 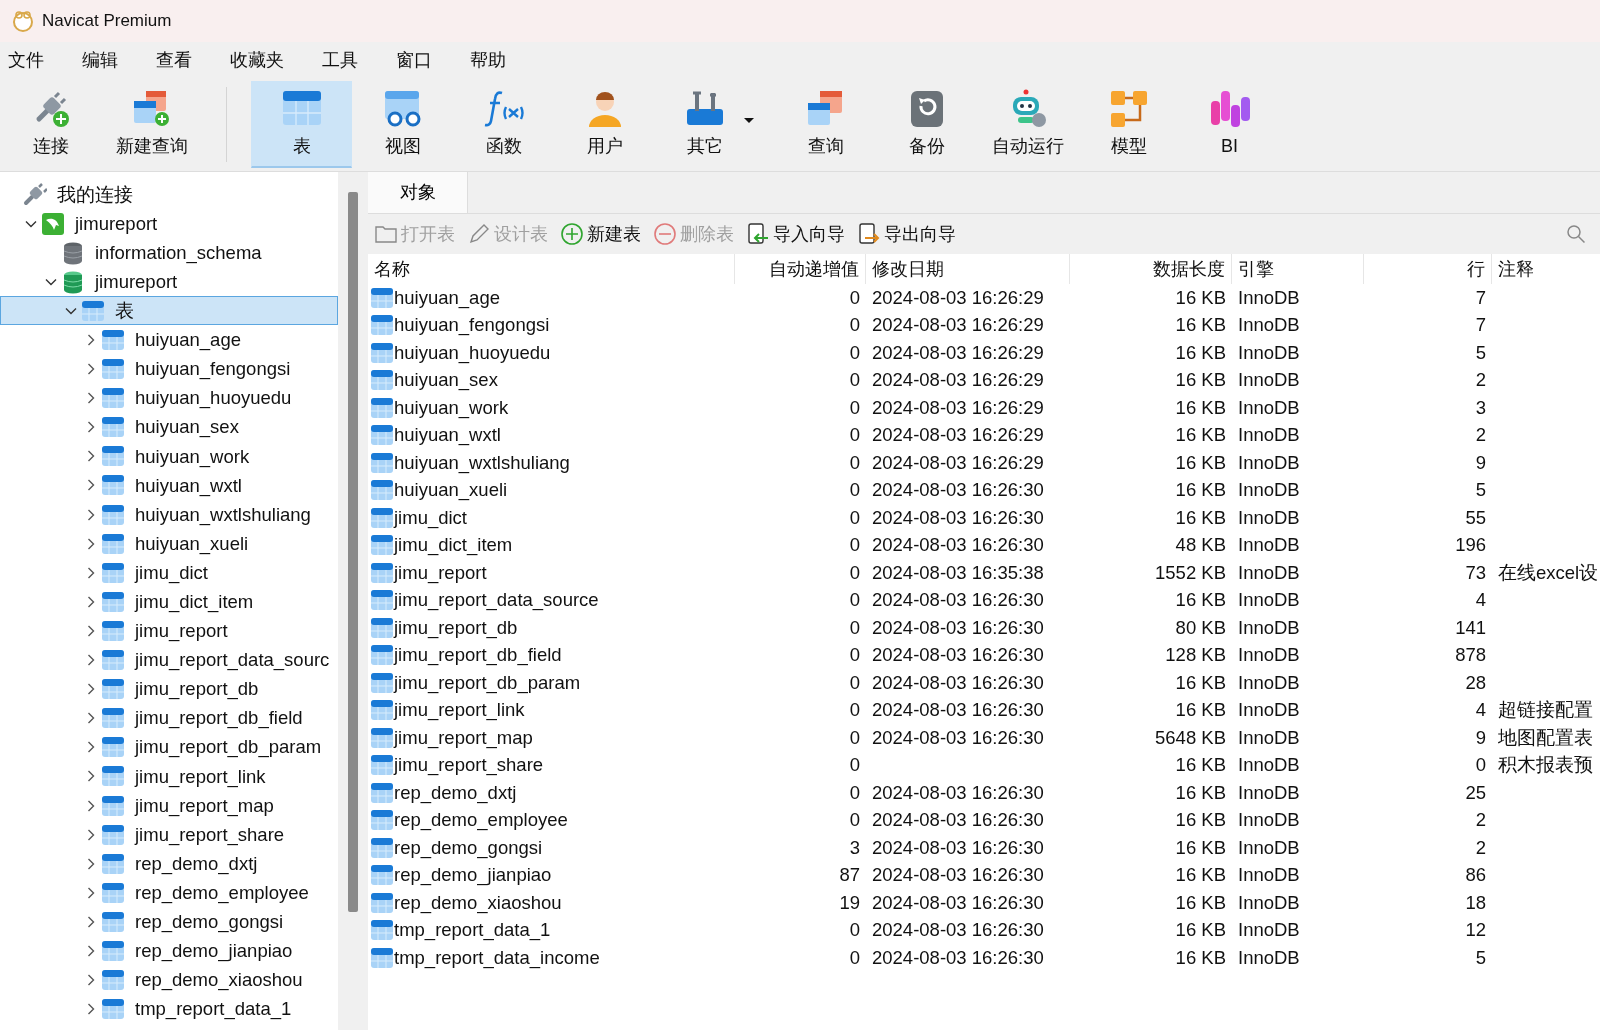 I want to click on table-cell-text: 2024-08-03 16:26:30, so click(x=958, y=847).